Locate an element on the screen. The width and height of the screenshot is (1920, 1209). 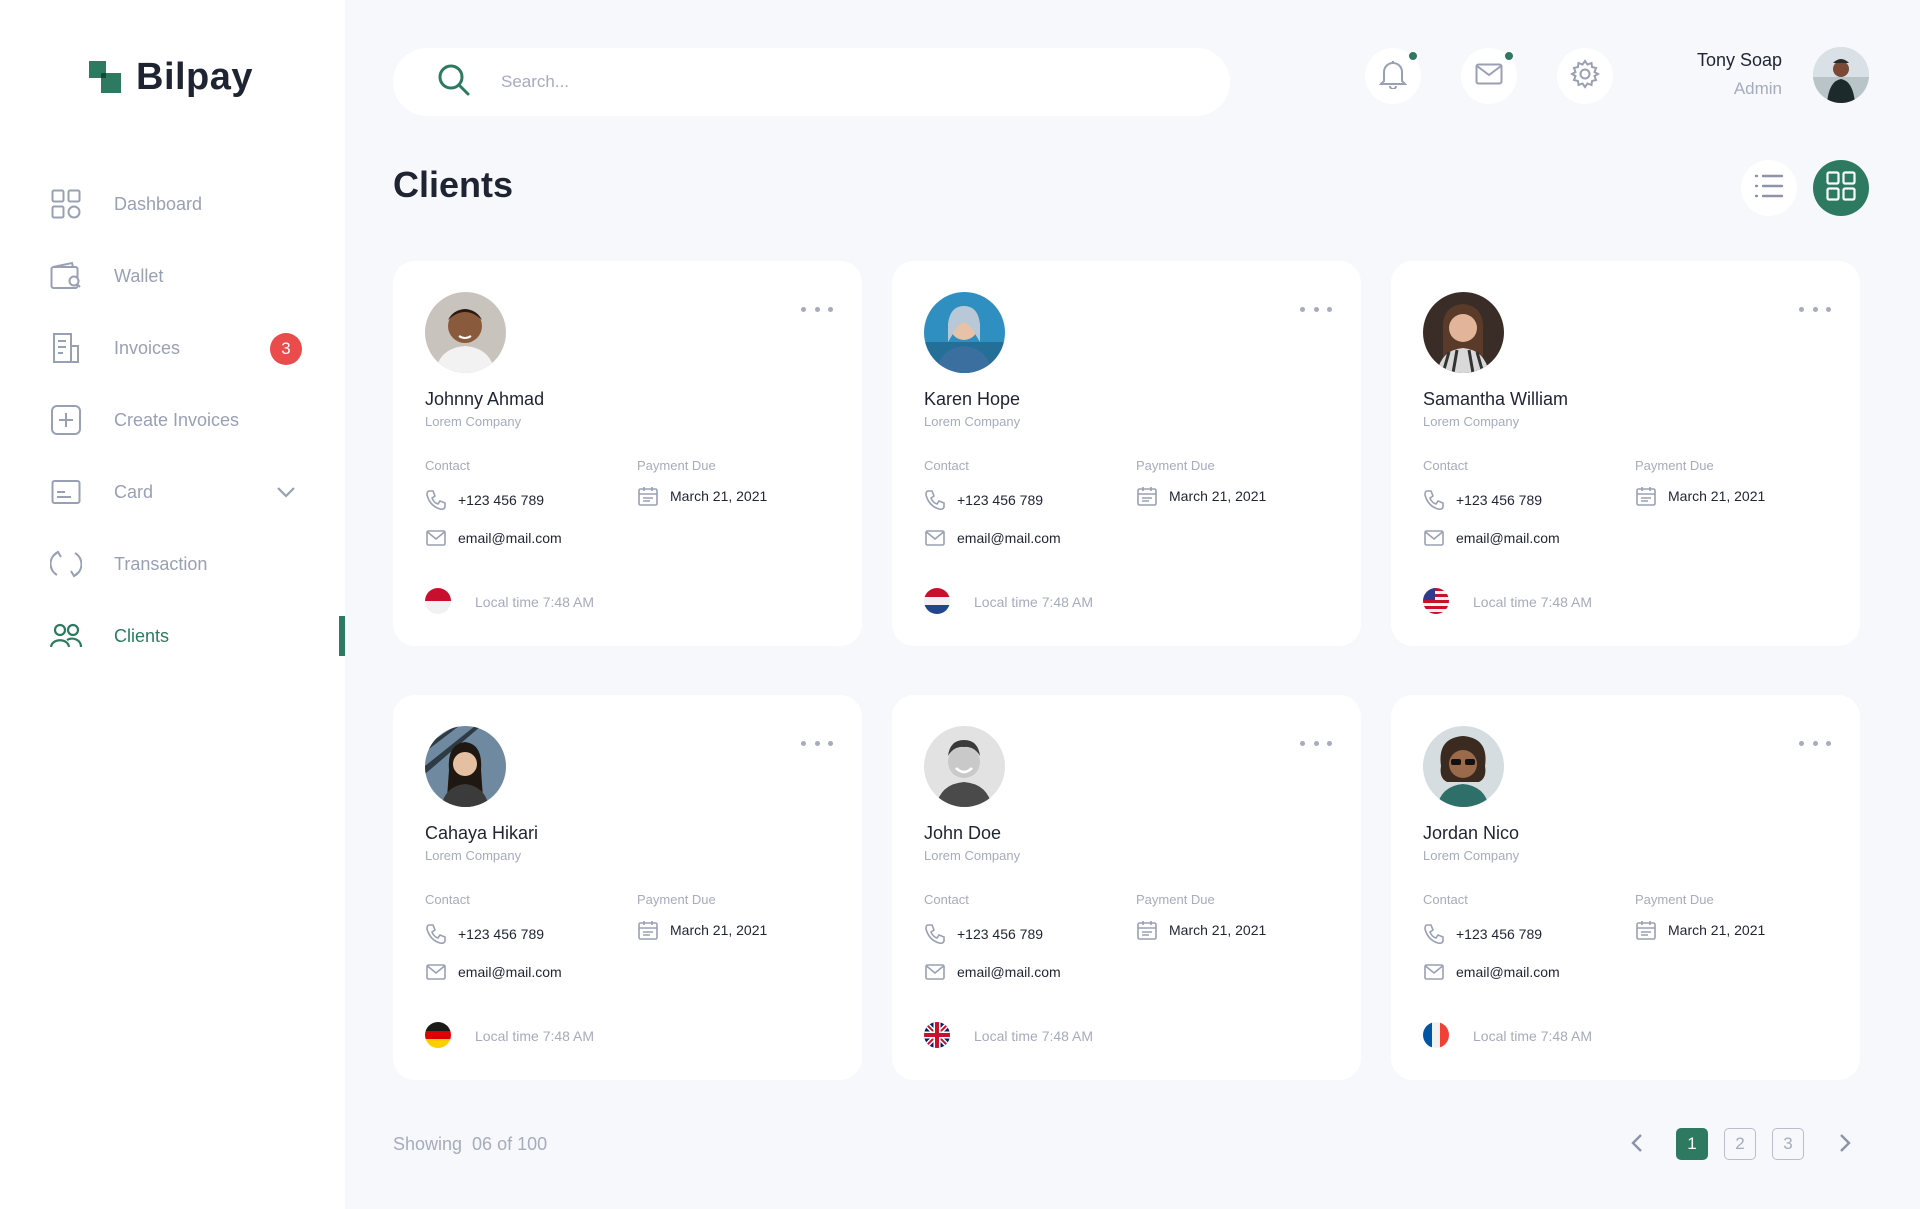
message-dot is located at coordinates (1509, 56).